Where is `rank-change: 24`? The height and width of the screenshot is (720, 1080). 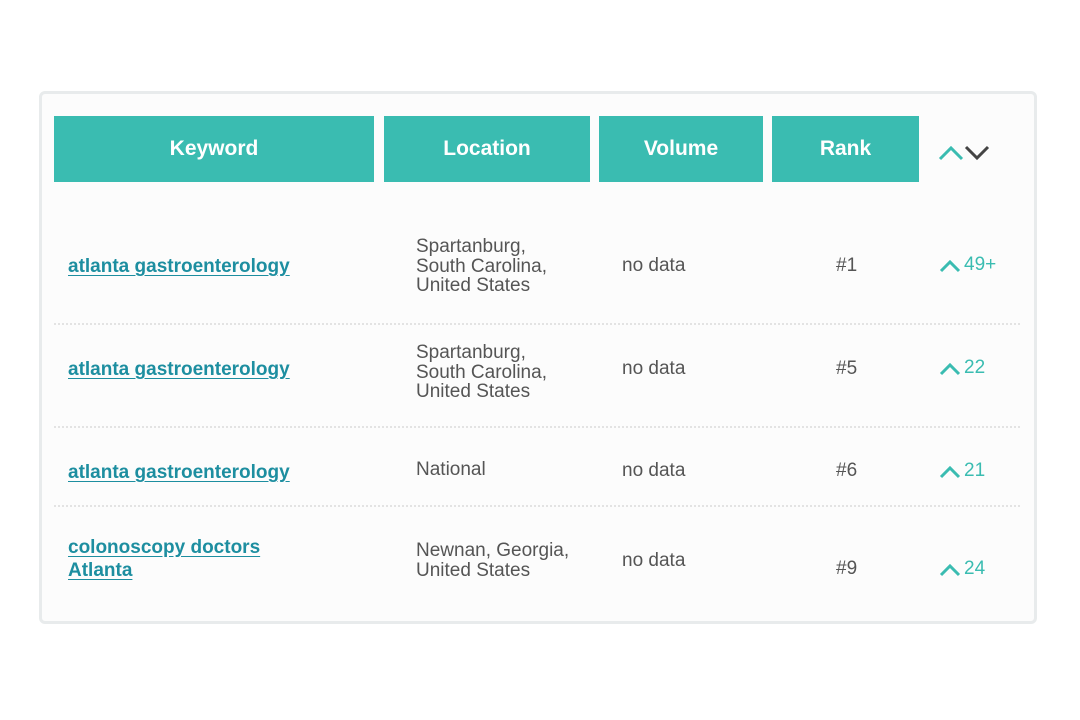
rank-change: 24 is located at coordinates (962, 569).